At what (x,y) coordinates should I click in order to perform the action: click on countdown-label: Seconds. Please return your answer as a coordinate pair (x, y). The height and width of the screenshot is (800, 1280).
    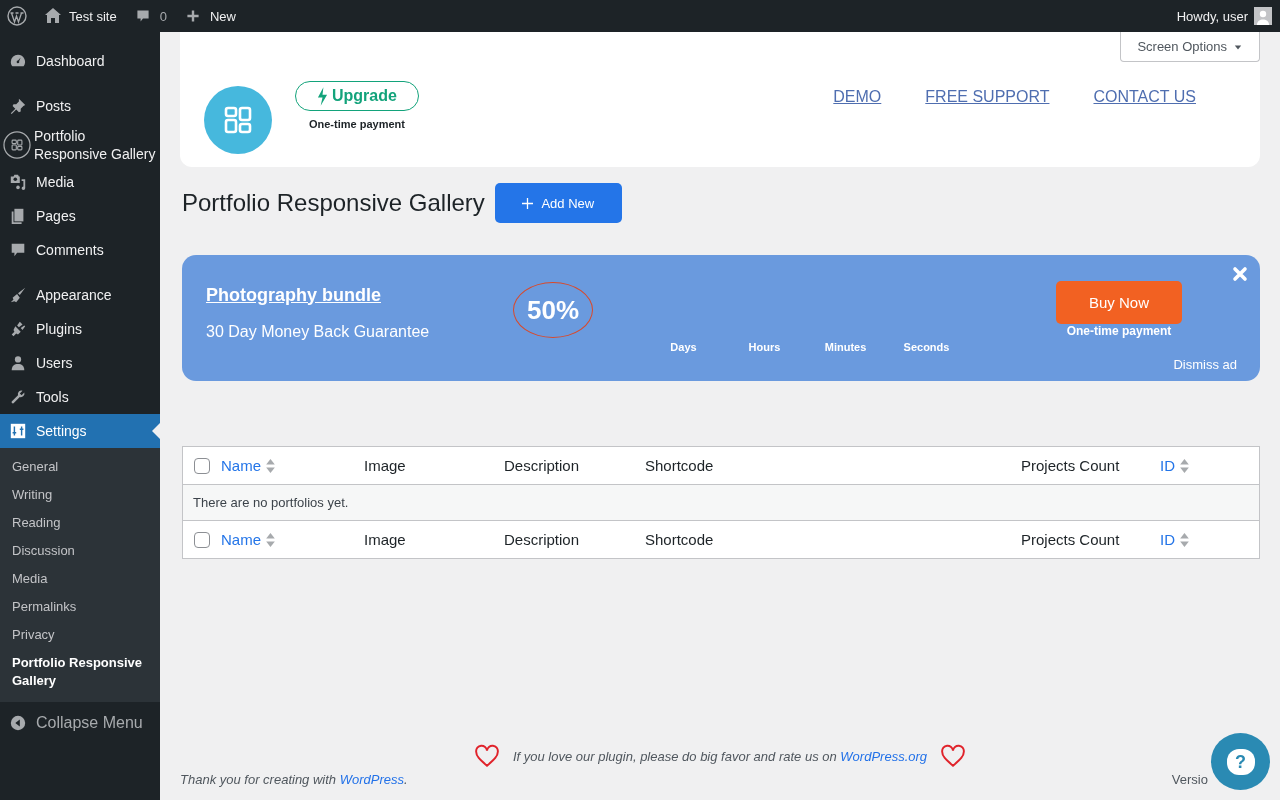
    Looking at the image, I should click on (926, 347).